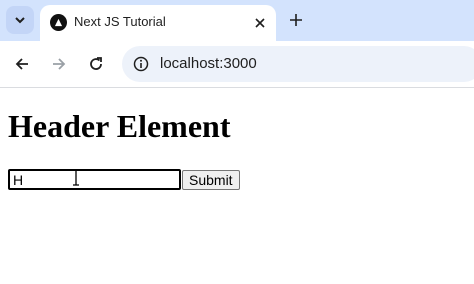  Describe the element at coordinates (120, 21) in the screenshot. I see `tab-title: Next JS Tutorial` at that location.